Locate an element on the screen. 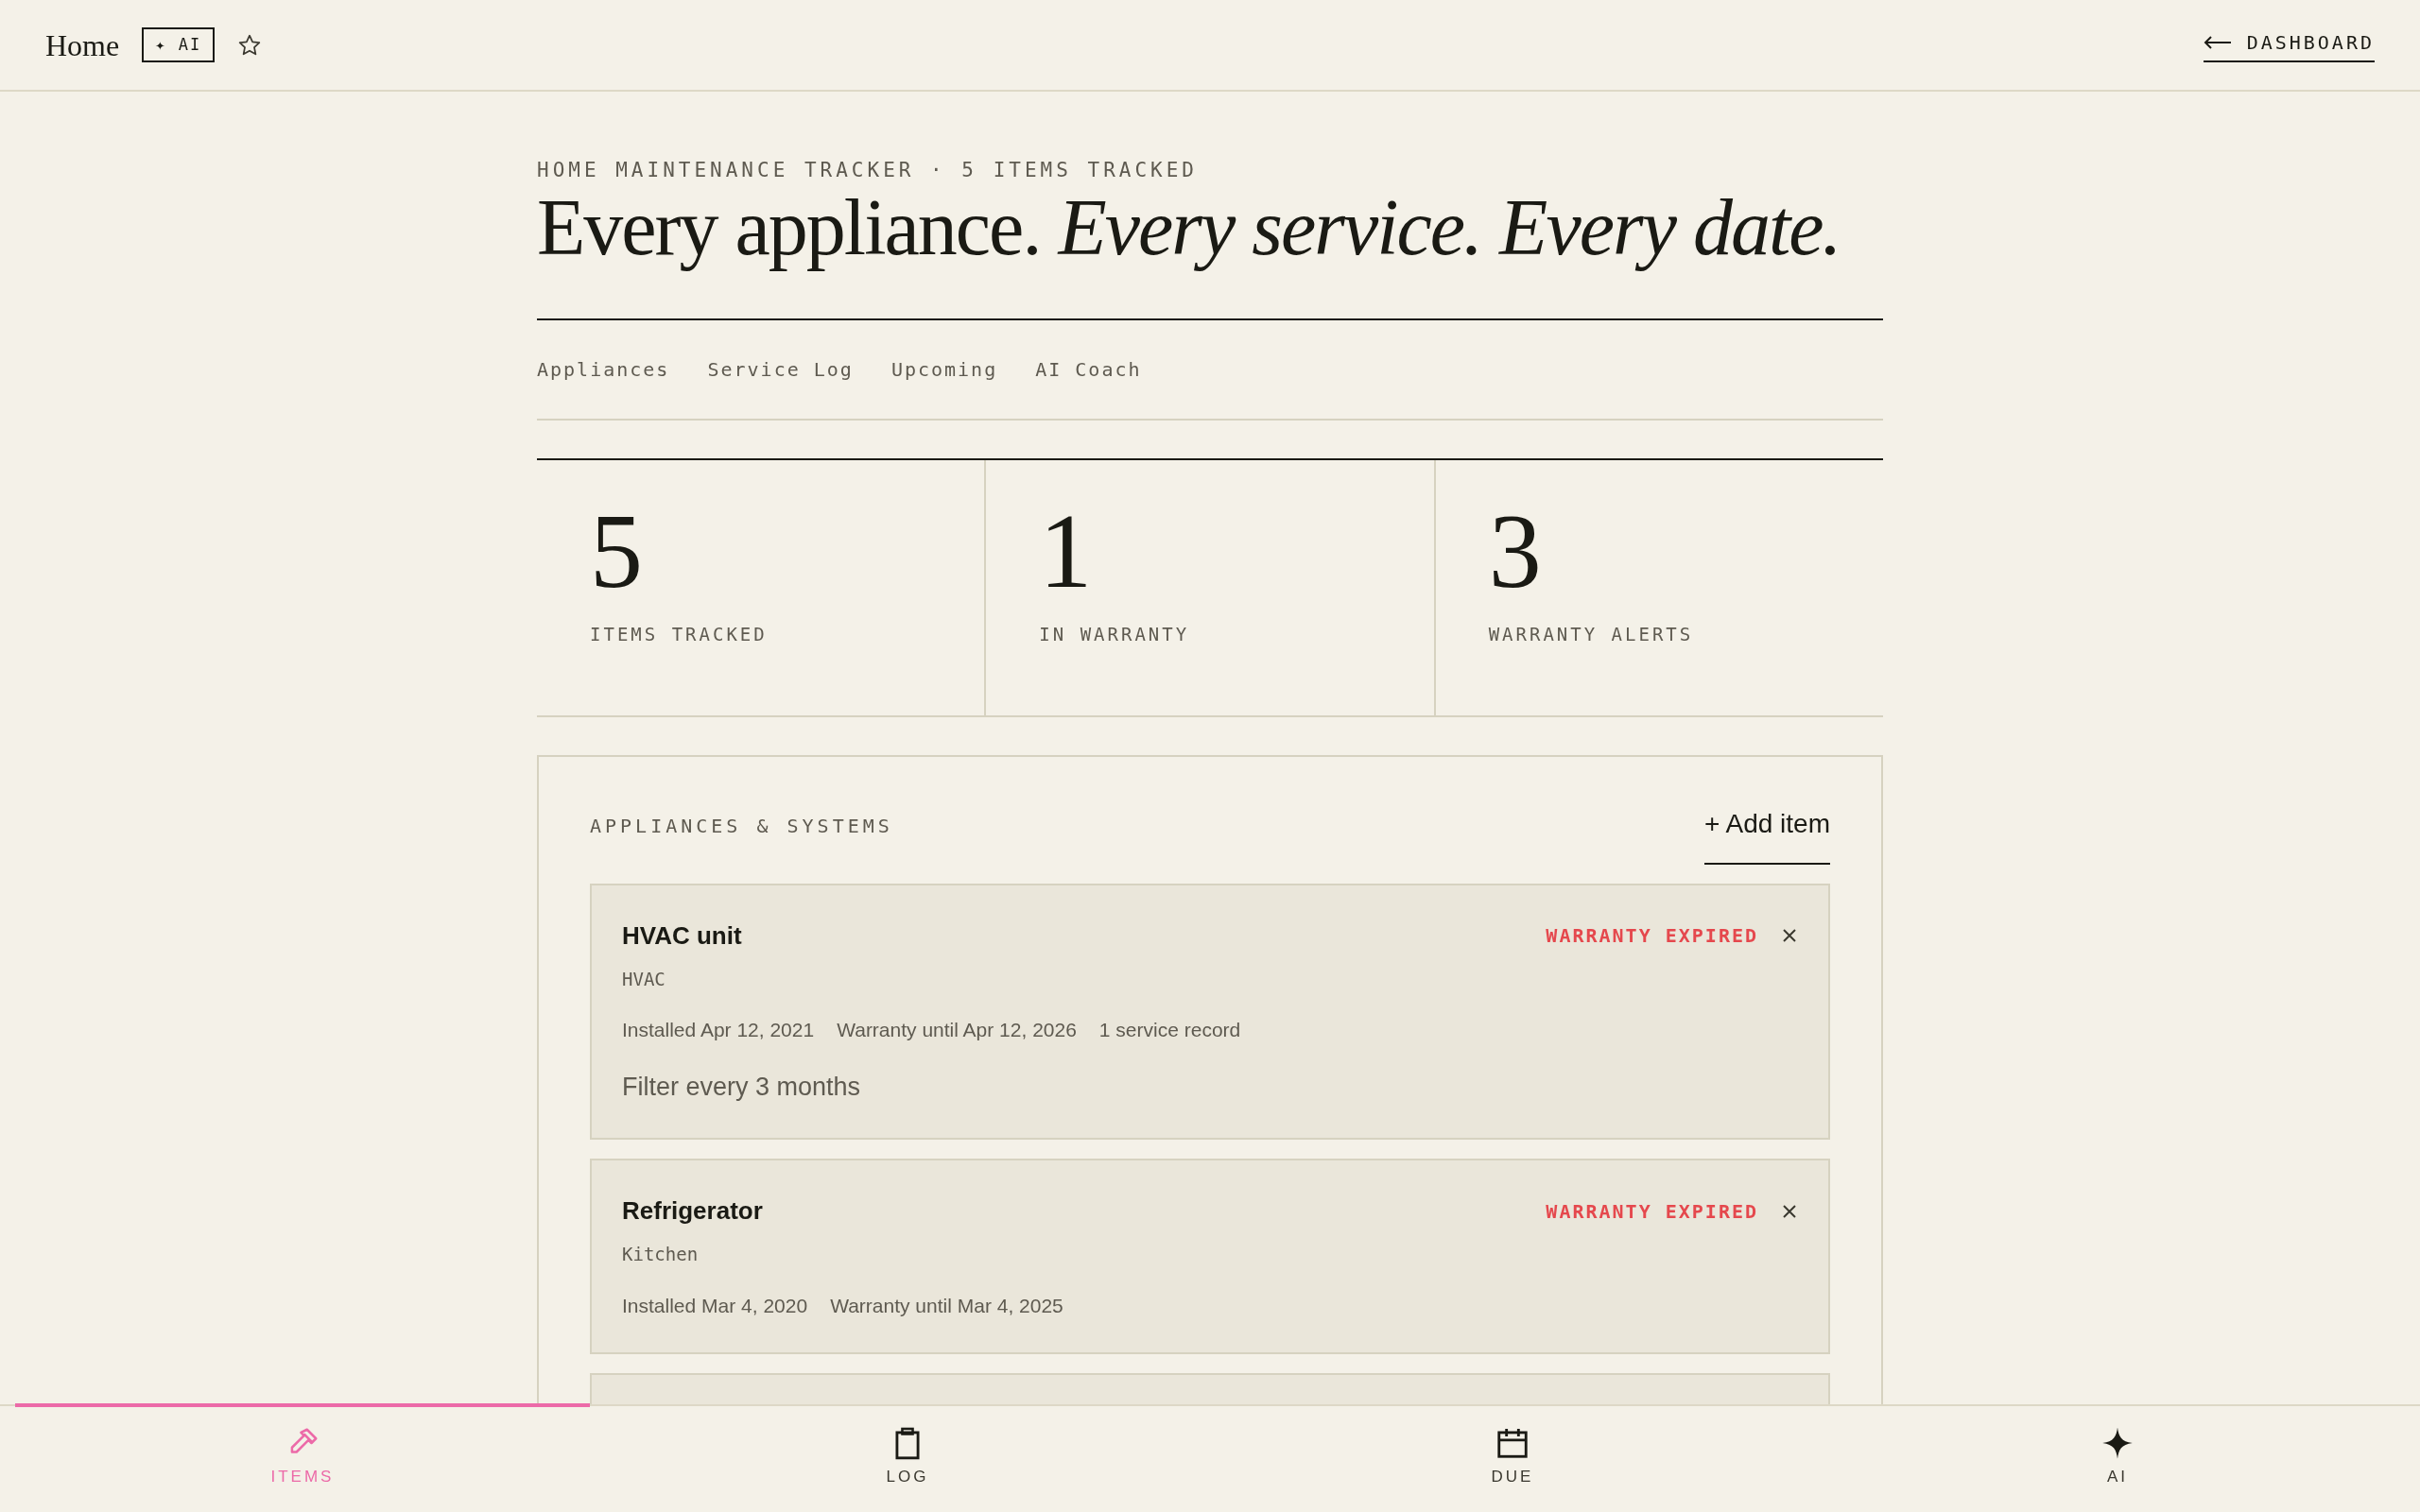 This screenshot has height=1512, width=2420. add-item-button: + Add item is located at coordinates (1766, 834).